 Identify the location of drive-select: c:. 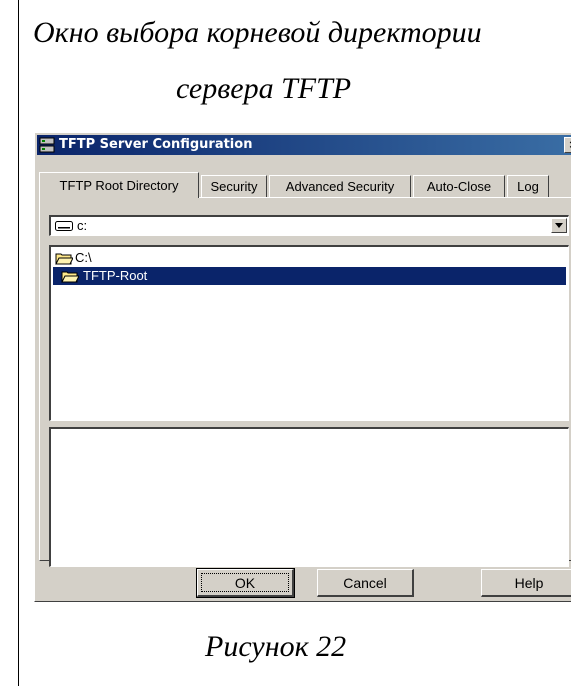
(309, 225).